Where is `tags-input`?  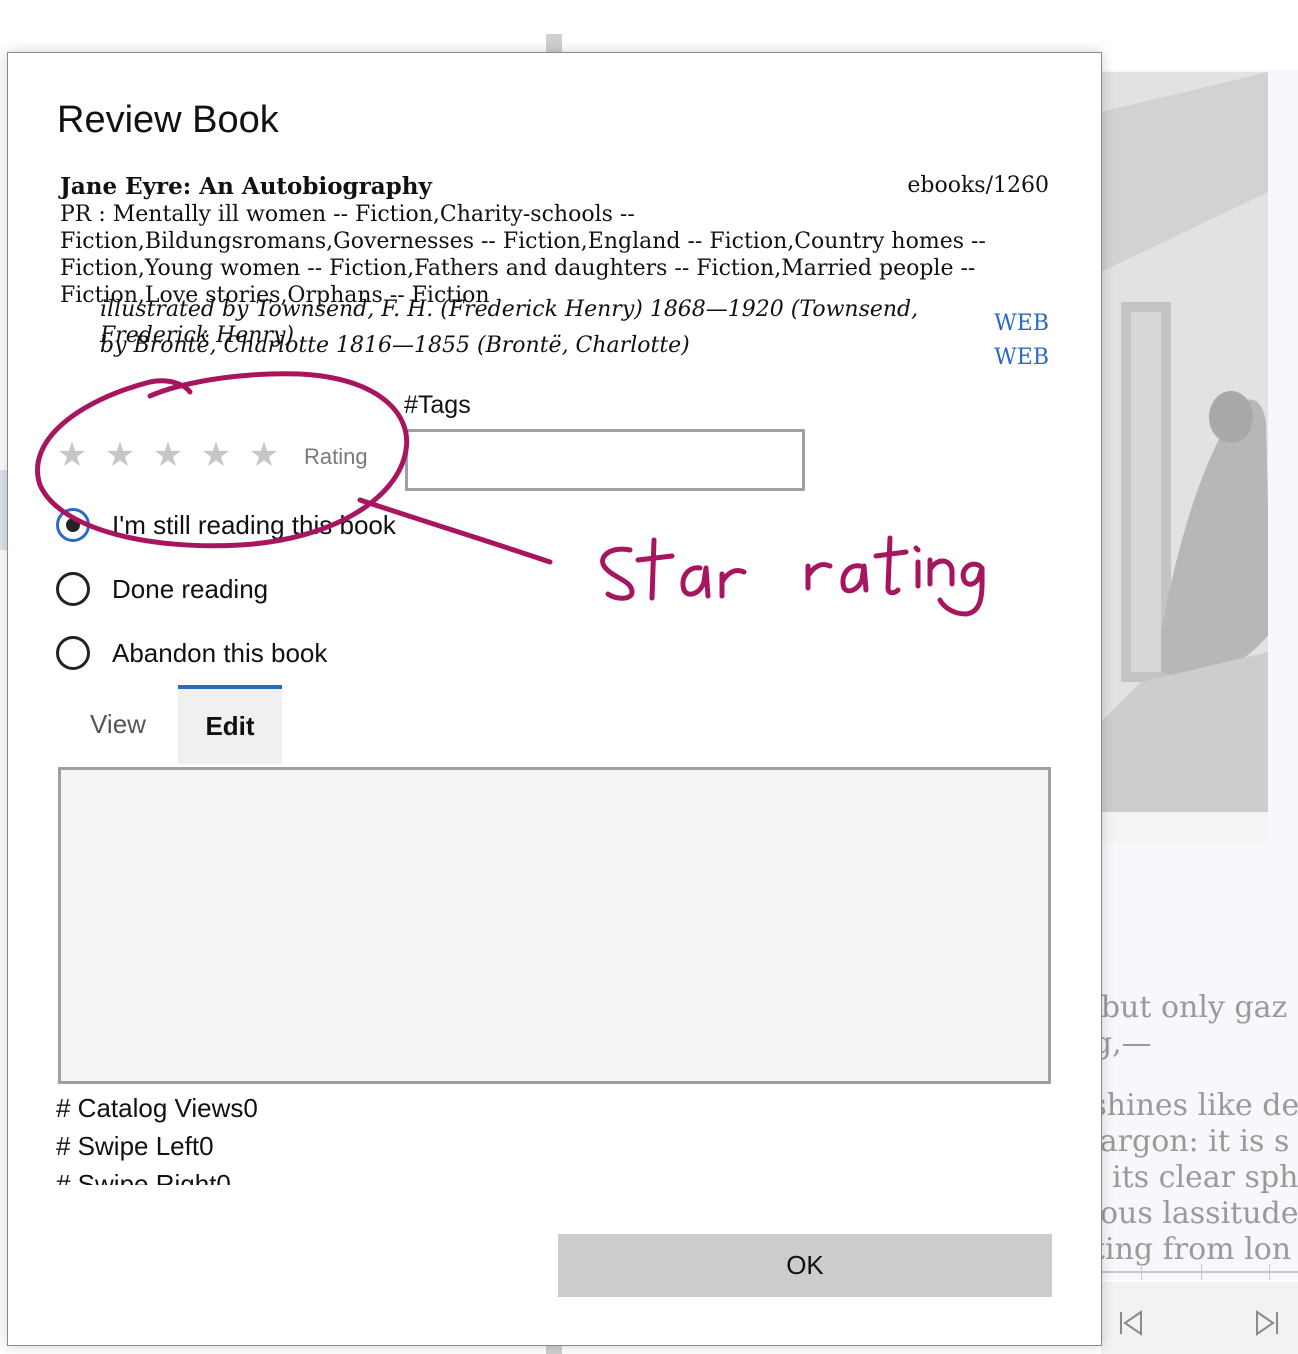
tags-input is located at coordinates (605, 460).